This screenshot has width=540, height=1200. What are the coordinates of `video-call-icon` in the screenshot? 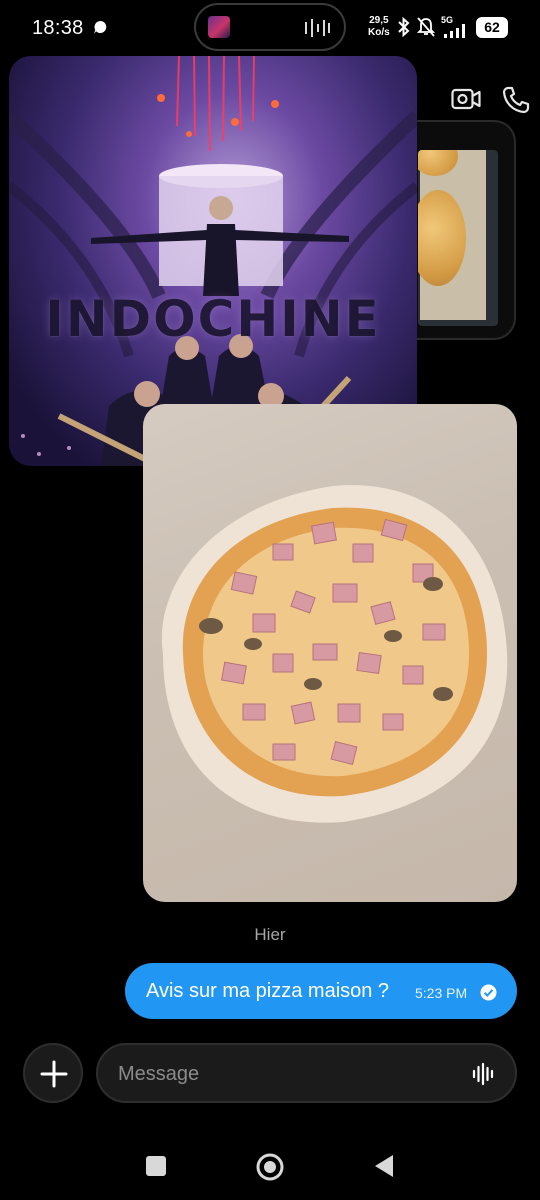 It's located at (466, 99).